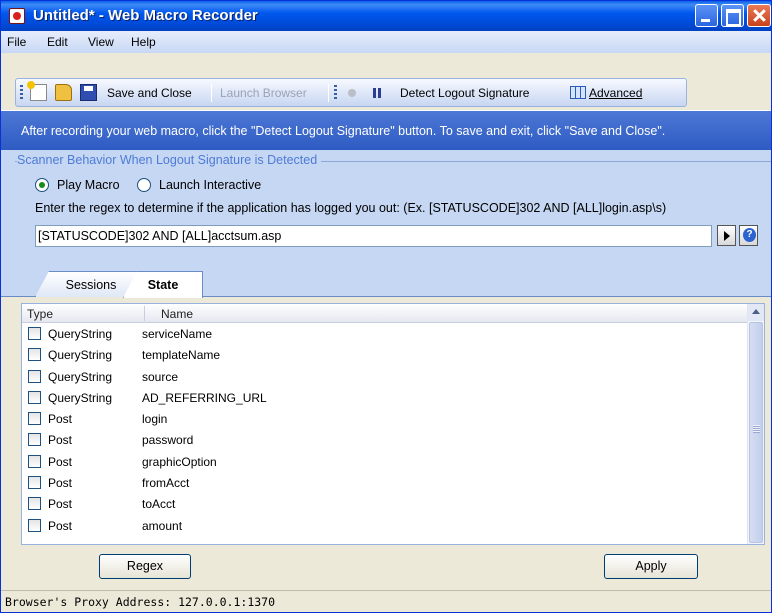 The image size is (772, 613). What do you see at coordinates (143, 42) in the screenshot?
I see `menu-help: Help` at bounding box center [143, 42].